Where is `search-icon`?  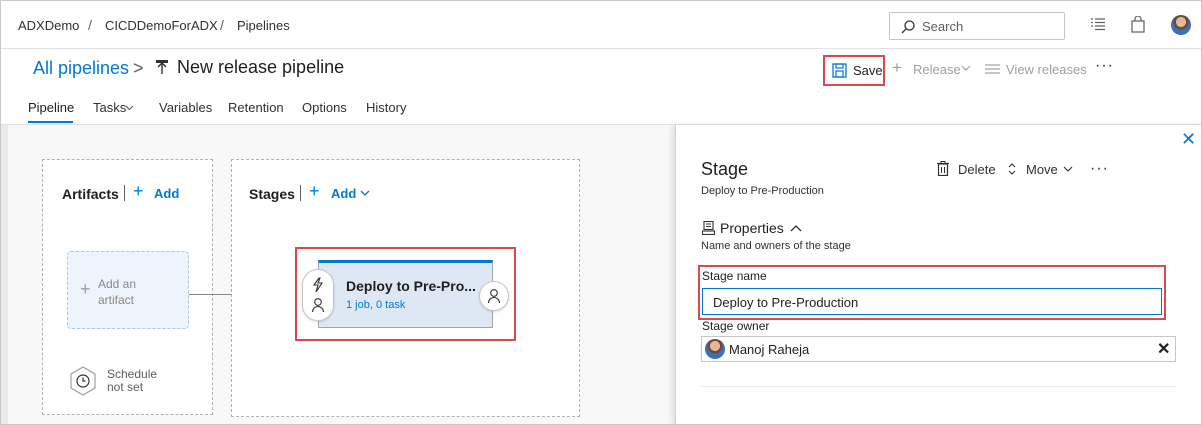 search-icon is located at coordinates (908, 27).